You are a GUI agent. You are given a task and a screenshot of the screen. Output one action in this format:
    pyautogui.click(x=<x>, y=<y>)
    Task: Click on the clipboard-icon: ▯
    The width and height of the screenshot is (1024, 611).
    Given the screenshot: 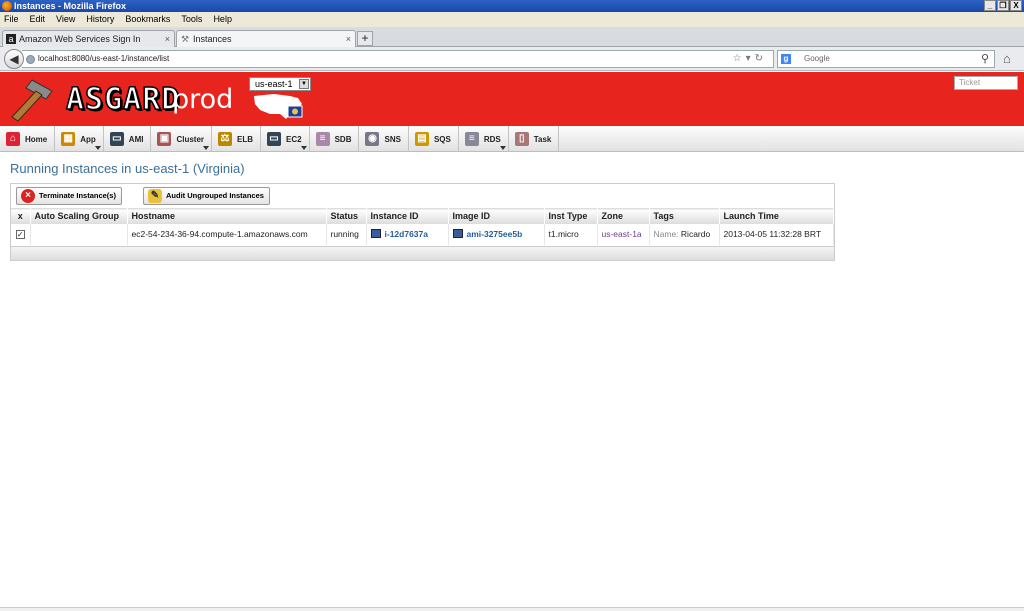 What is the action you would take?
    pyautogui.click(x=521, y=139)
    